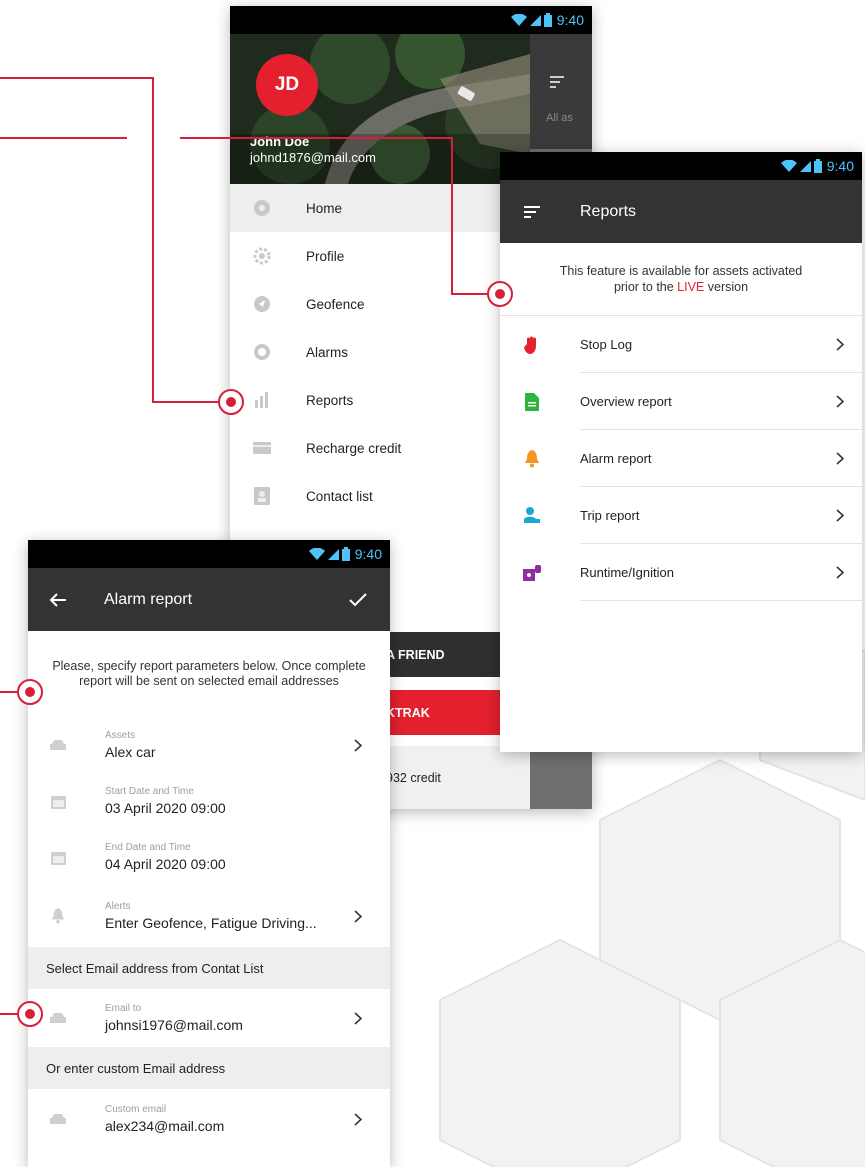 The width and height of the screenshot is (865, 1167). I want to click on user-email: johnd1876@mail.com, so click(313, 157).